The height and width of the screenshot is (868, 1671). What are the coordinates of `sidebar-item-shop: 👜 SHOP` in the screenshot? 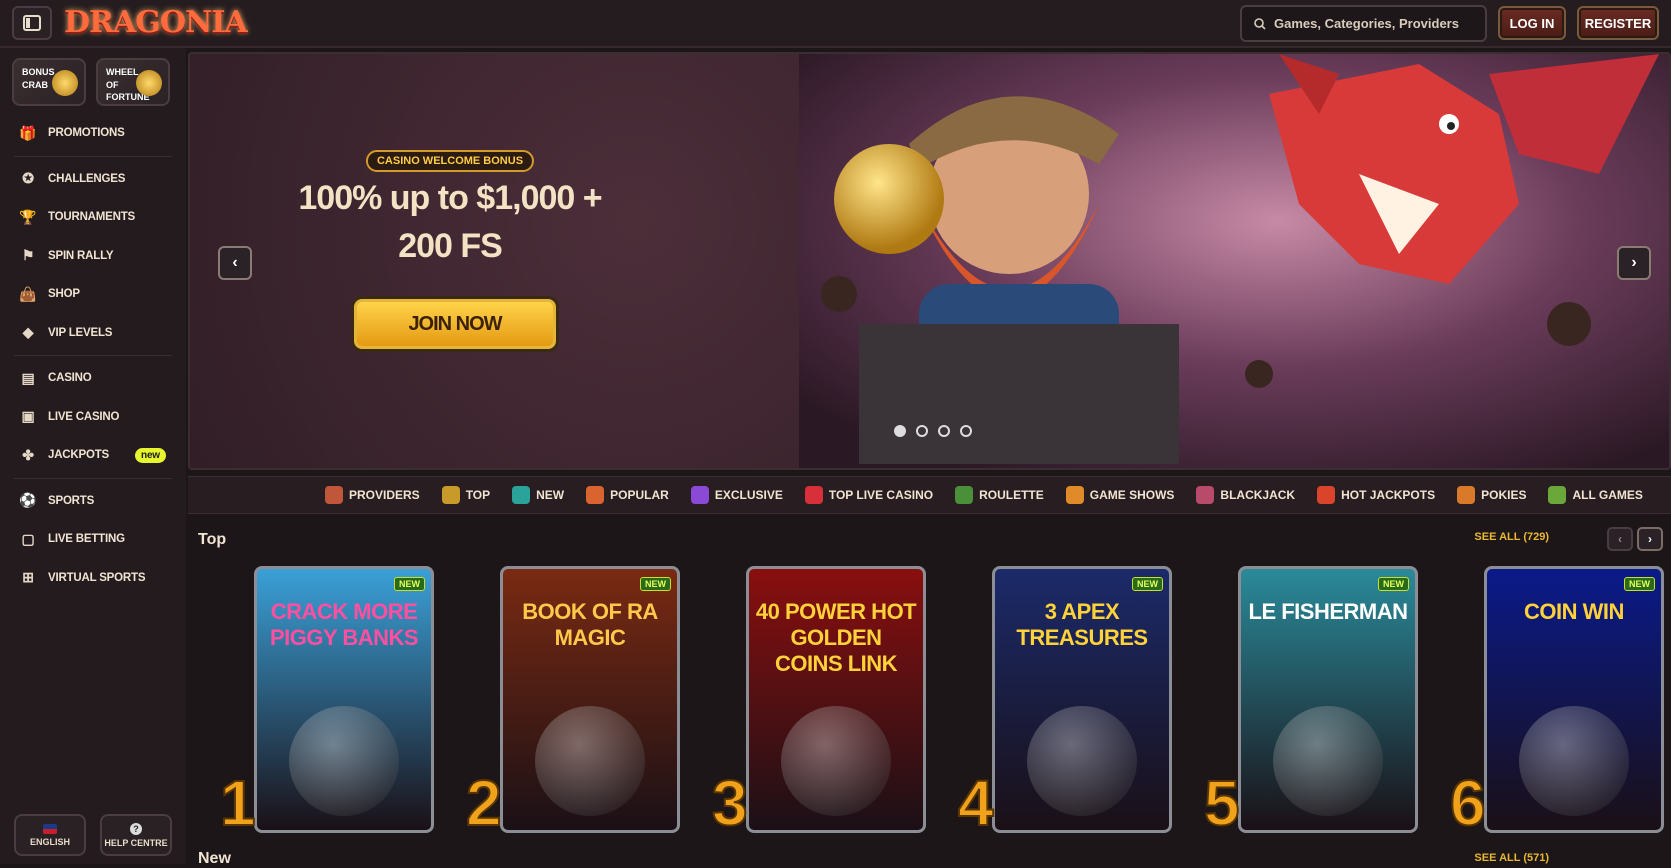 It's located at (93, 294).